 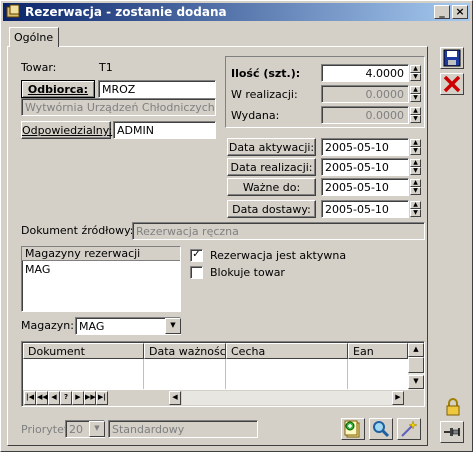 I want to click on cancel-button, so click(x=452, y=84).